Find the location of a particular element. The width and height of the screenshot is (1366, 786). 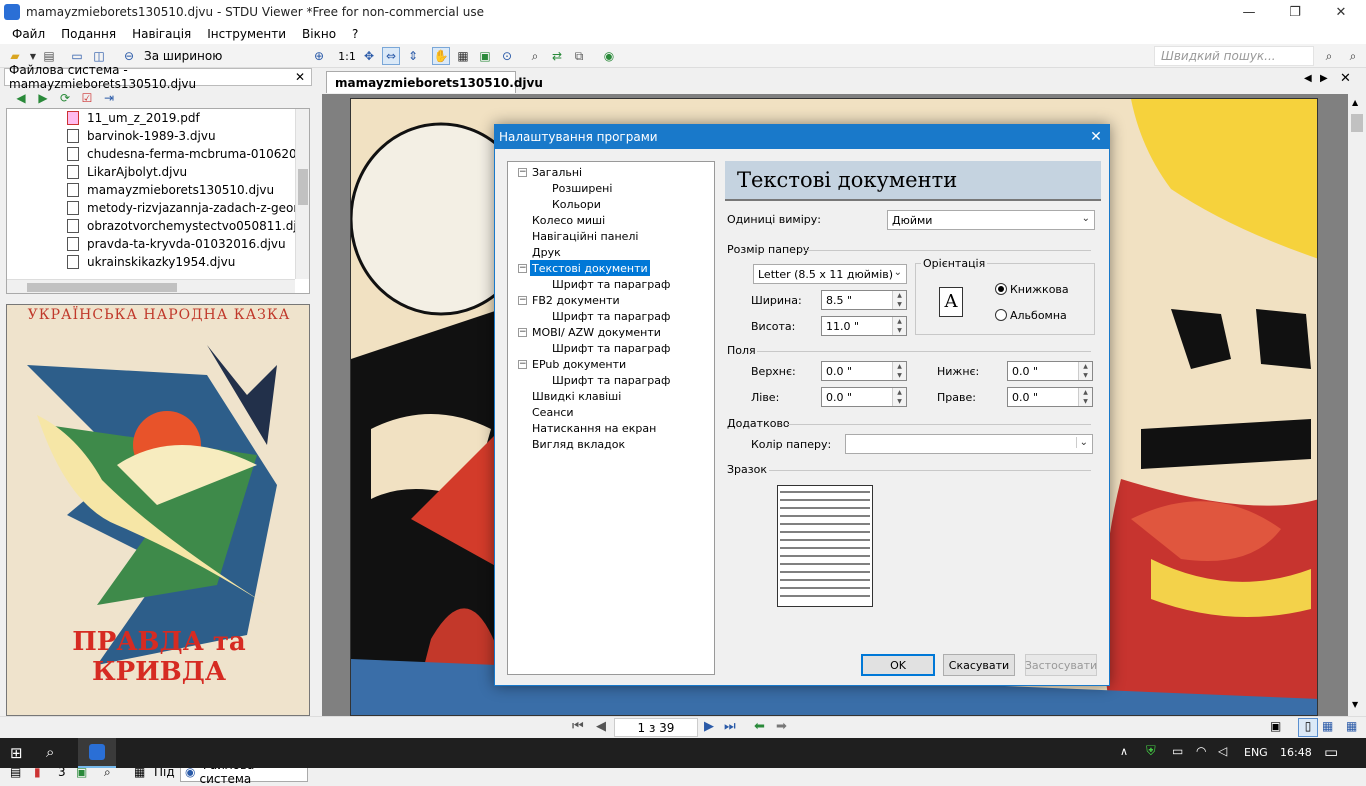

fit-page-icon: ✥ is located at coordinates (369, 56).